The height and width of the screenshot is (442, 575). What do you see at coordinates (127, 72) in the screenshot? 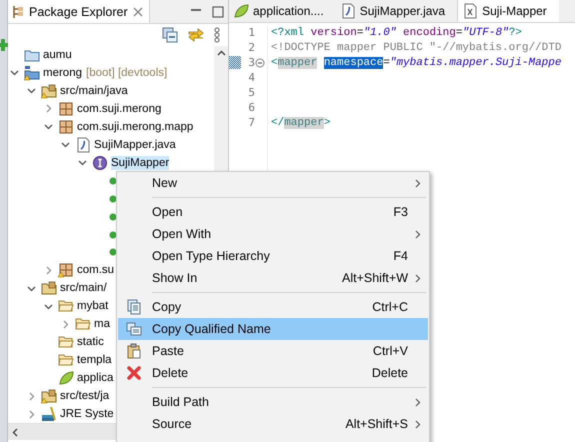
I see `project-decoration: [boot] [devtools]` at bounding box center [127, 72].